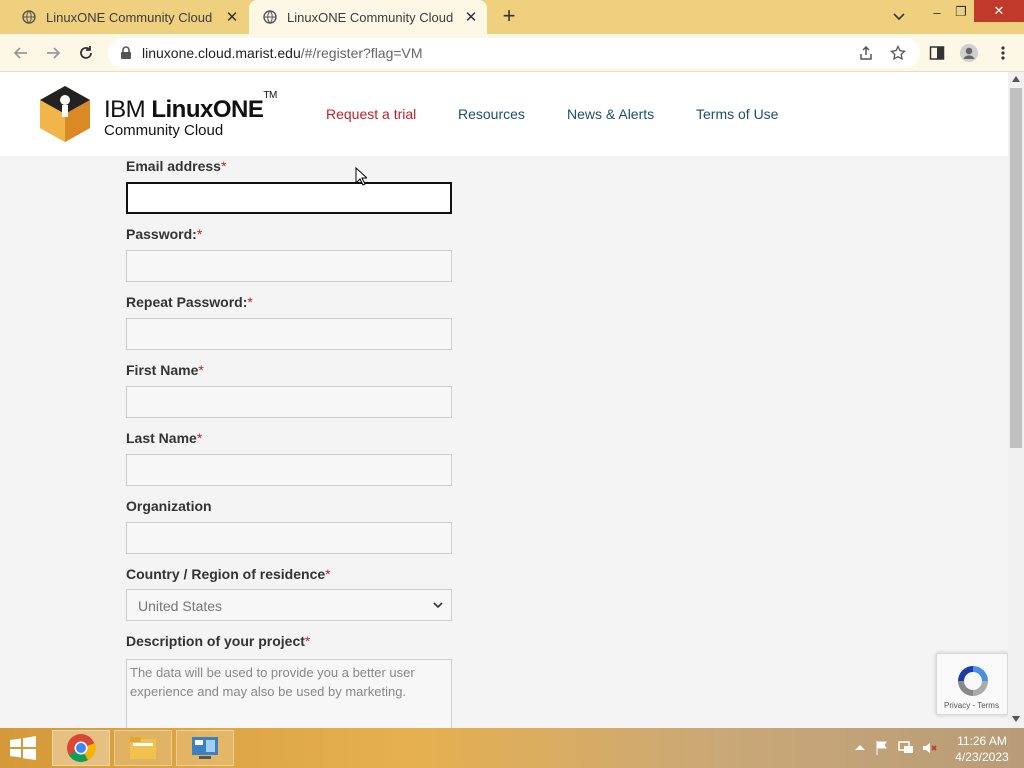  Describe the element at coordinates (221, 53) in the screenshot. I see `url-host: linuxone.cloud.marist.edu` at that location.